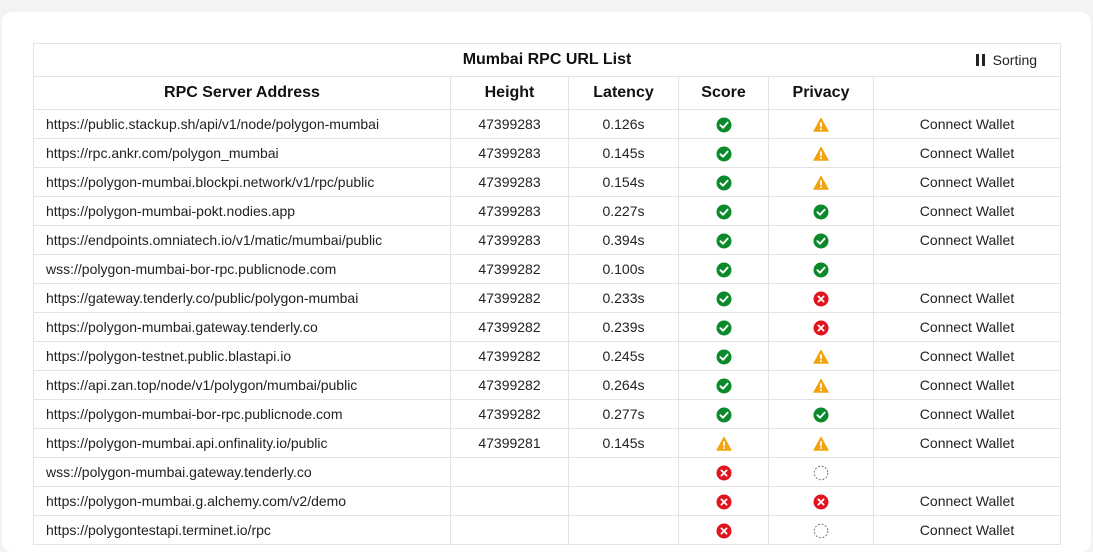 Image resolution: width=1093 pixels, height=552 pixels. I want to click on sorting-toggle-button: Sorting, so click(1006, 60).